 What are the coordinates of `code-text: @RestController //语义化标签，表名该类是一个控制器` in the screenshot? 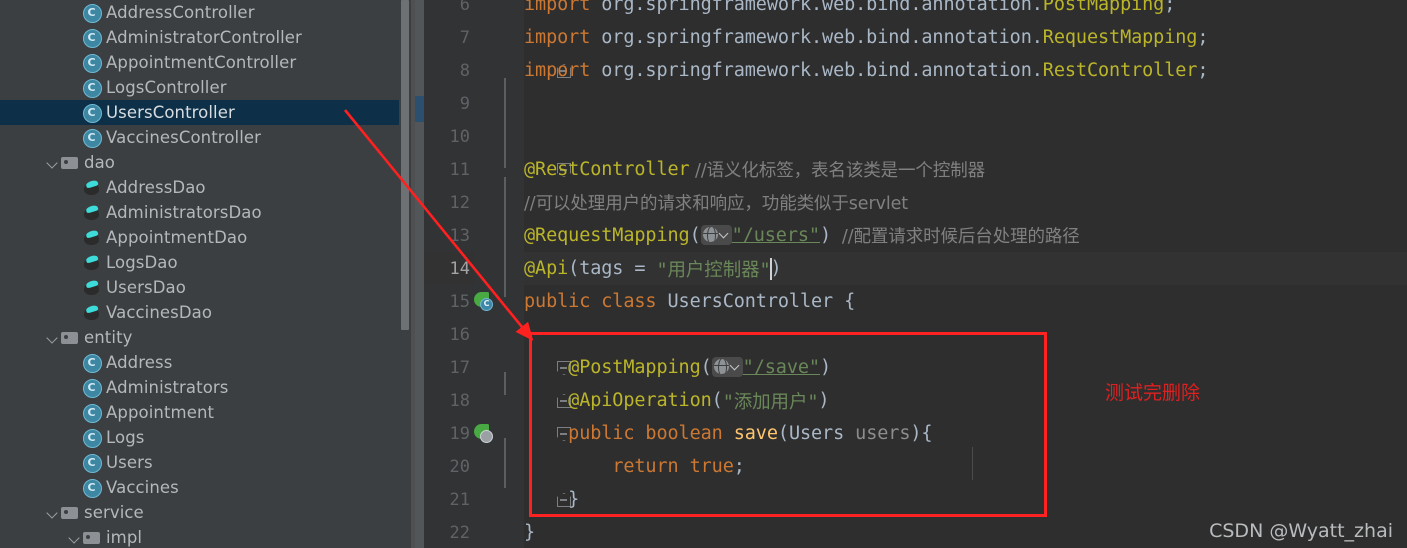 It's located at (965, 169).